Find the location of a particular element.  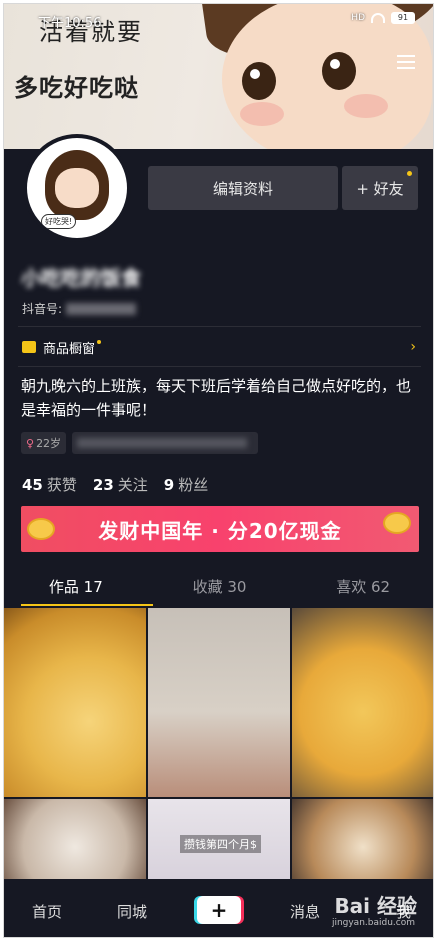

banner-eye-right is located at coordinates (339, 71).